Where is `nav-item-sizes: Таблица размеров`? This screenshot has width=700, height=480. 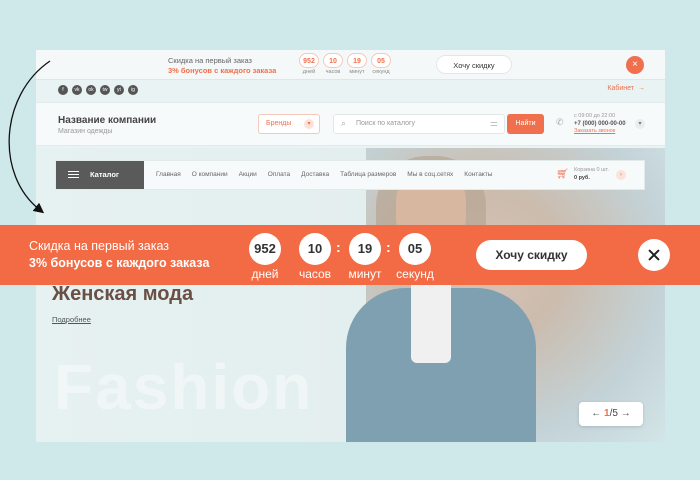
nav-item-sizes: Таблица размеров is located at coordinates (368, 174).